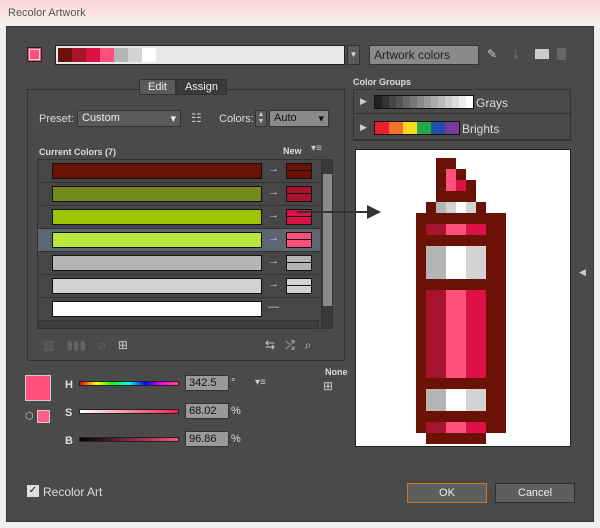  What do you see at coordinates (129, 383) in the screenshot?
I see `hue-slider` at bounding box center [129, 383].